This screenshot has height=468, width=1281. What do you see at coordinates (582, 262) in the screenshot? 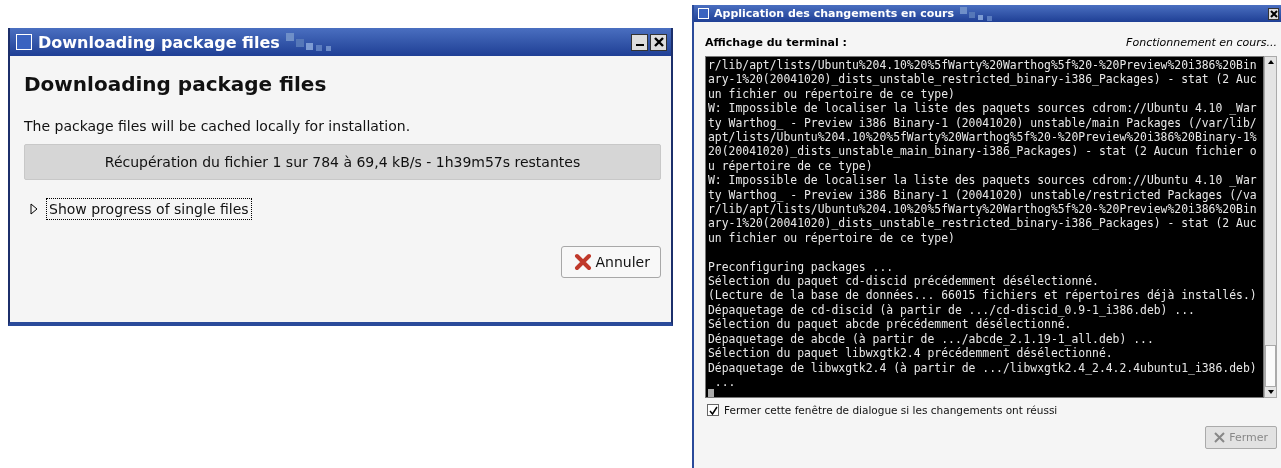
I see `cancel-icon` at bounding box center [582, 262].